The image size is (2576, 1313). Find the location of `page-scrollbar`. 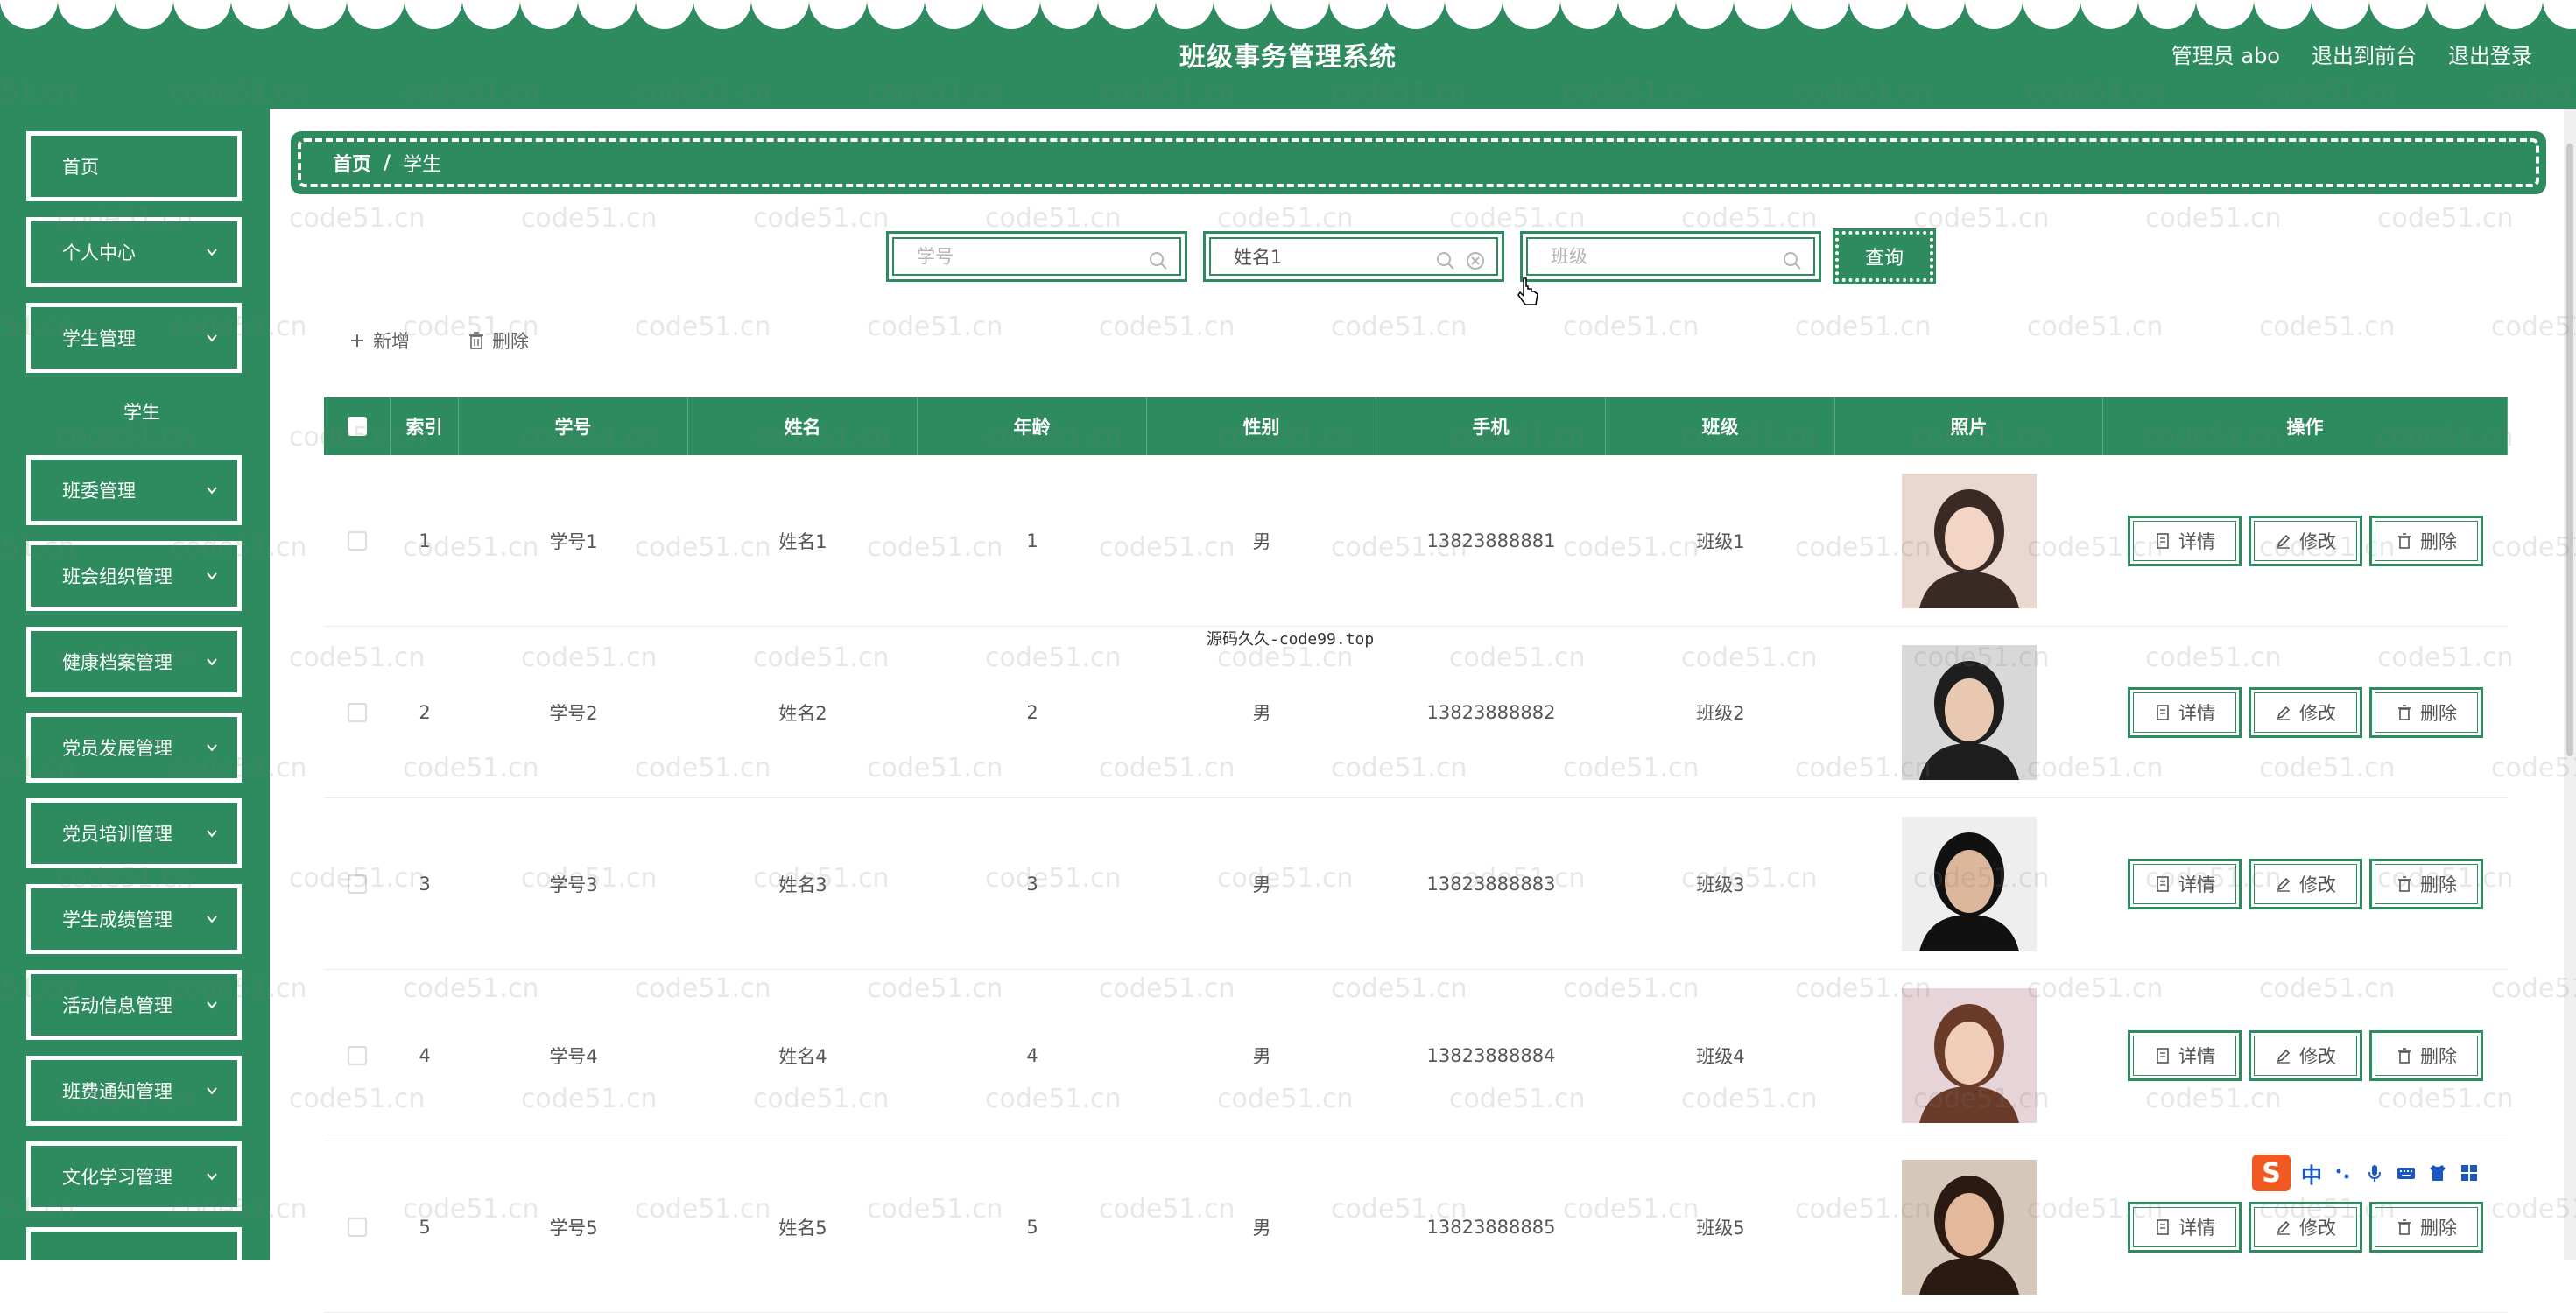

page-scrollbar is located at coordinates (2570, 684).